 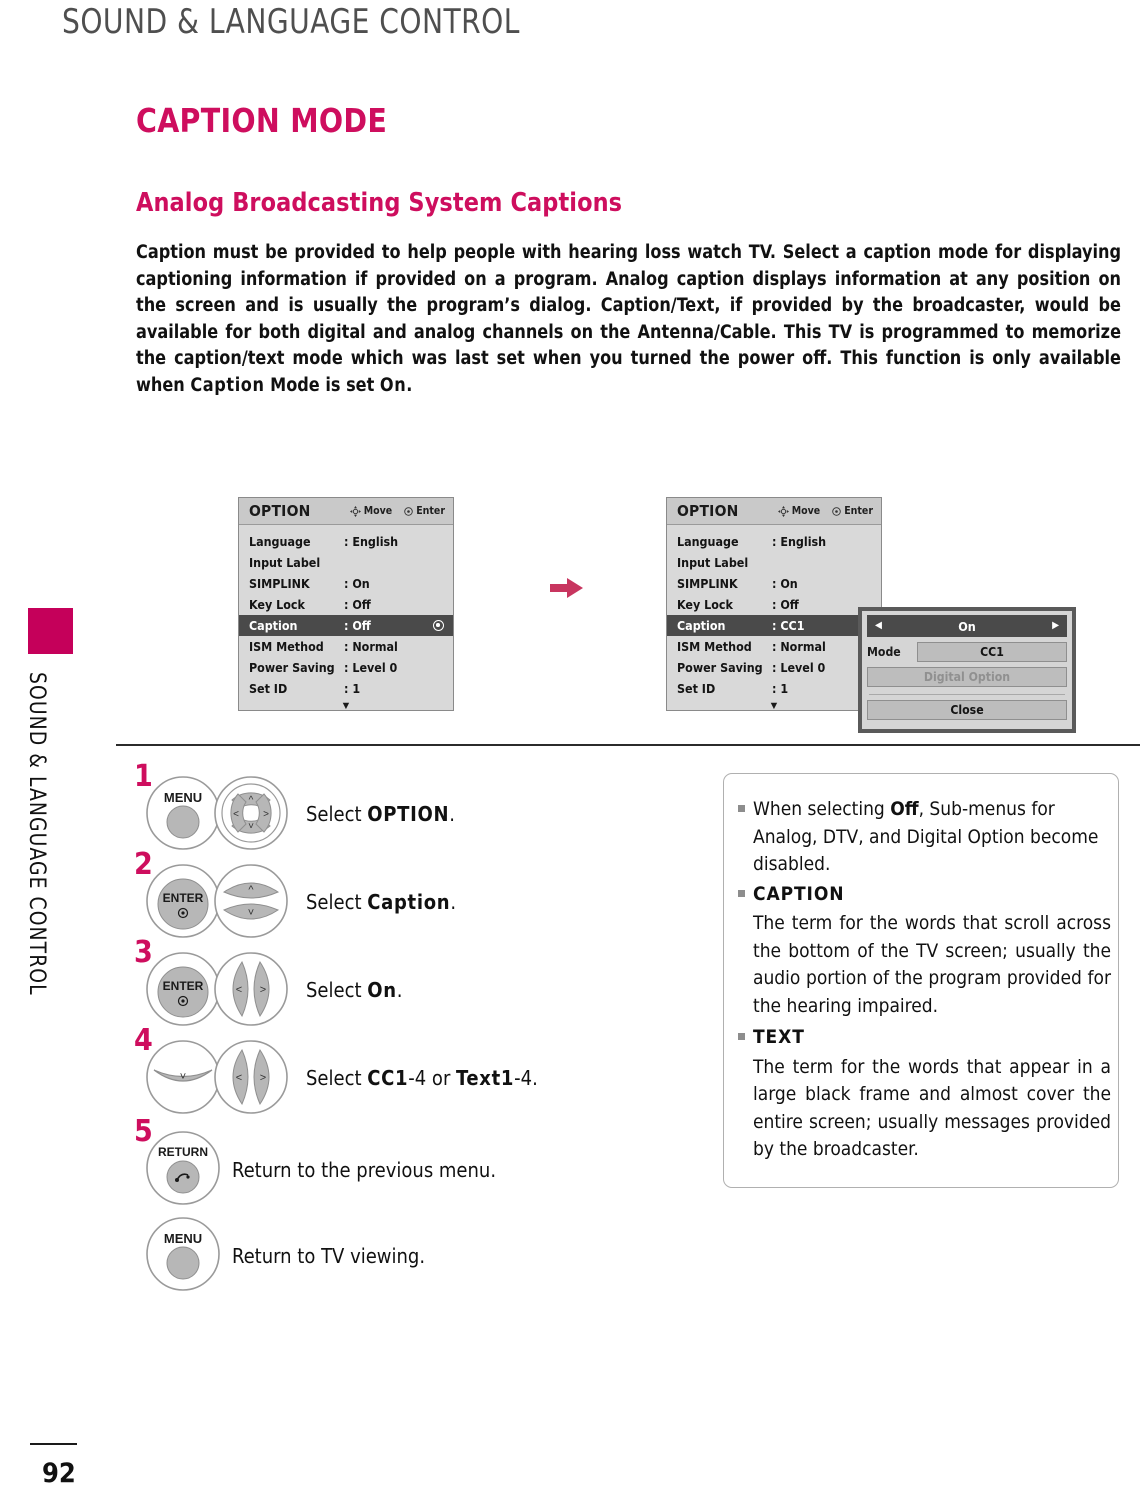 What do you see at coordinates (904, 809) in the screenshot?
I see `note-off-bold: Off` at bounding box center [904, 809].